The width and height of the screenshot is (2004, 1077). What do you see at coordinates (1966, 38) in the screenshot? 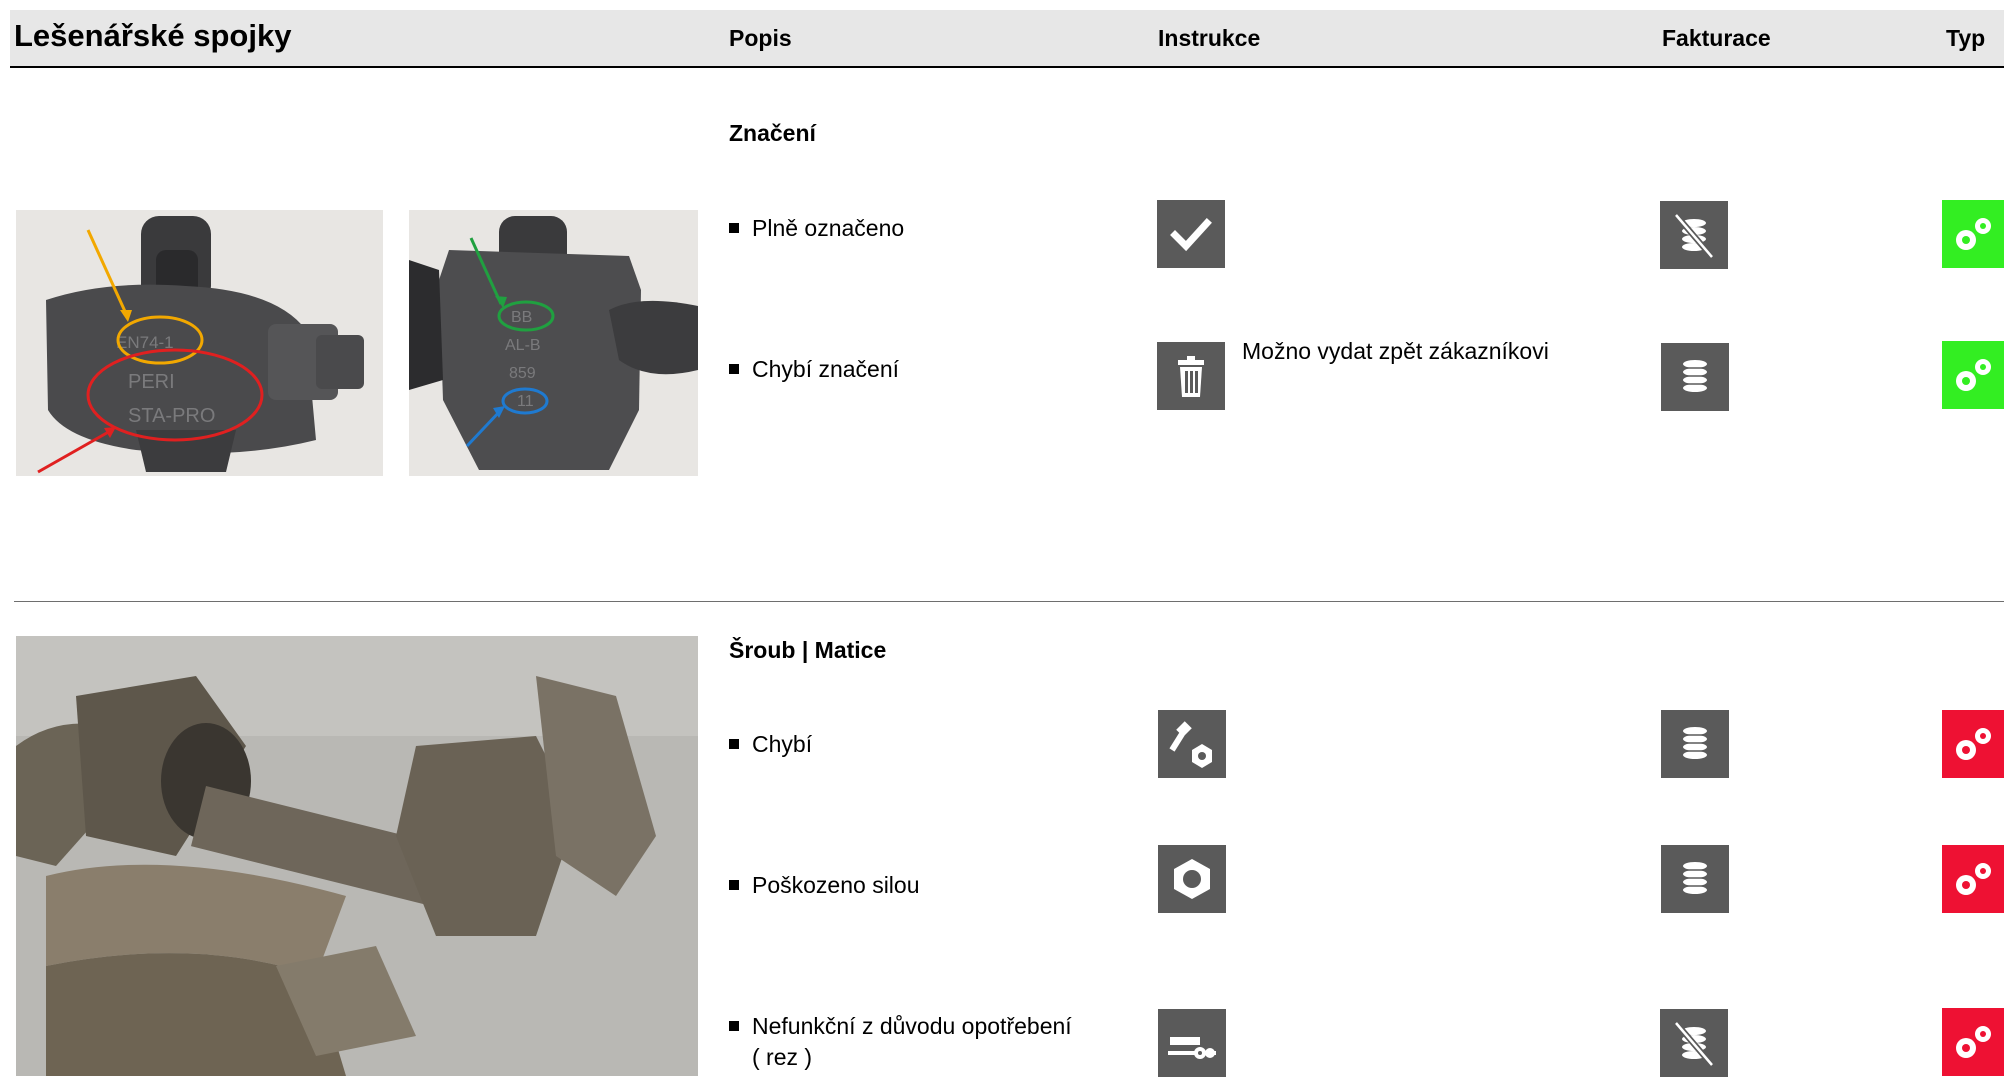
I see `column-header-typ: Typ` at bounding box center [1966, 38].